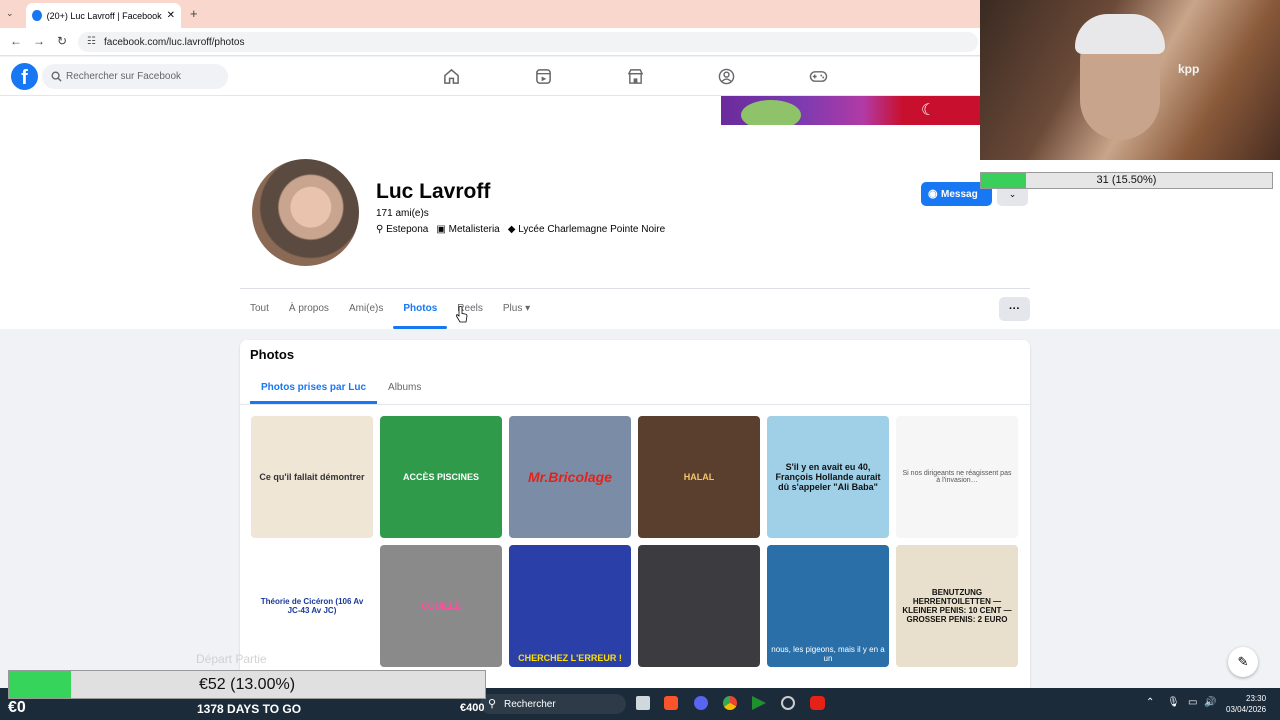 The width and height of the screenshot is (1280, 720). I want to click on photo-caption: Théorie de Cicéron (106 Av JC-43 Av JC), so click(312, 606).